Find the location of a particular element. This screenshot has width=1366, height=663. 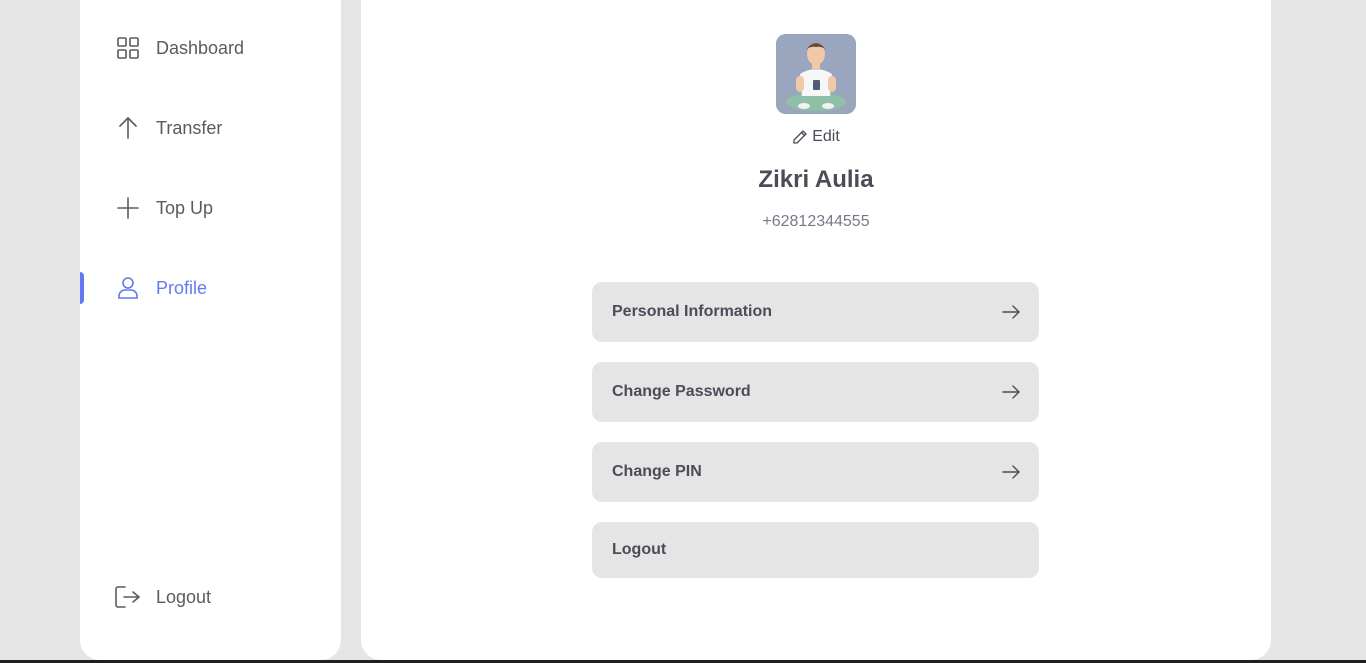

avatar is located at coordinates (816, 74).